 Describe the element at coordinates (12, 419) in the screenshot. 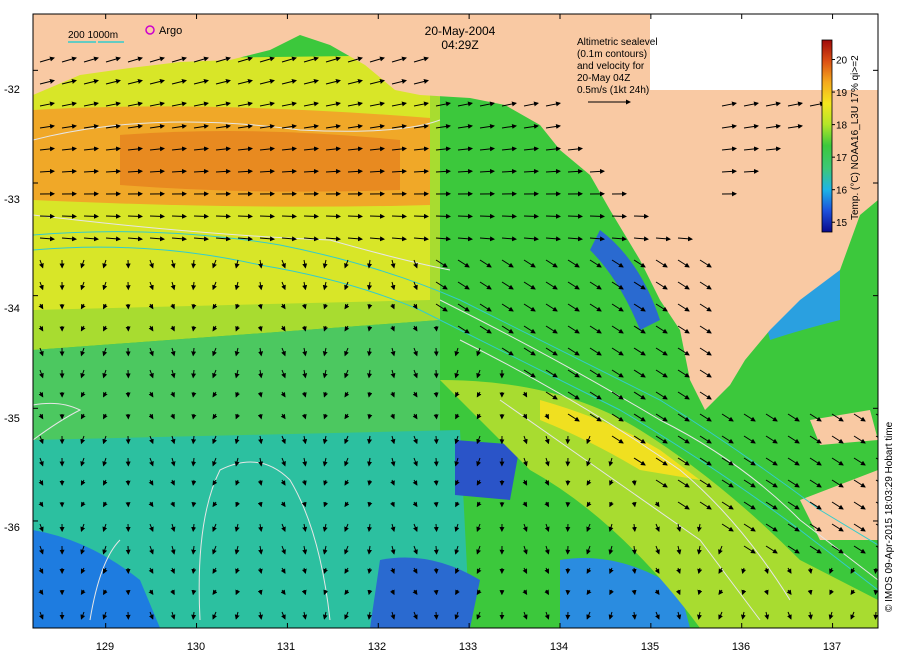

I see `y-tick-label: -35` at that location.